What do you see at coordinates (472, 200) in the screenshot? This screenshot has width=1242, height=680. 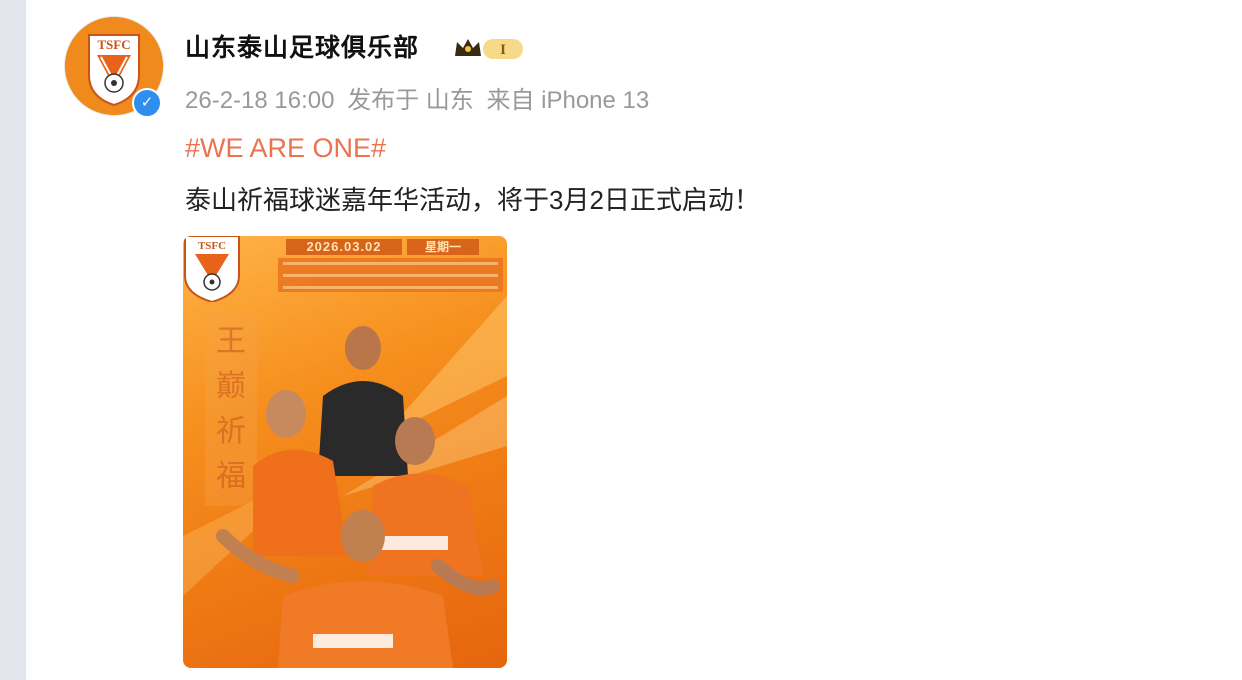 I see `post-text: 泰山祈福球迷嘉年华活动，将于3月2日正式启动！` at bounding box center [472, 200].